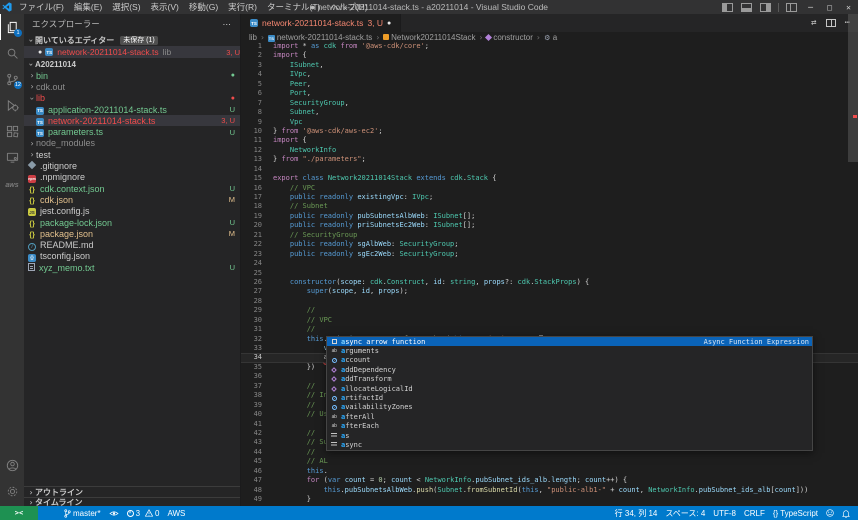 This screenshot has height=520, width=858. Describe the element at coordinates (165, 7) in the screenshot. I see `menu-item: 表示(V)` at that location.